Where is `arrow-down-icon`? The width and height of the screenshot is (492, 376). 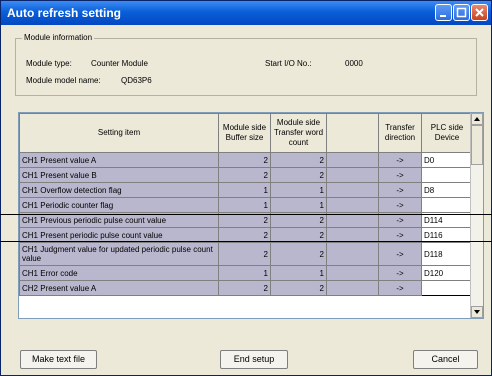
arrow-down-icon is located at coordinates (477, 312).